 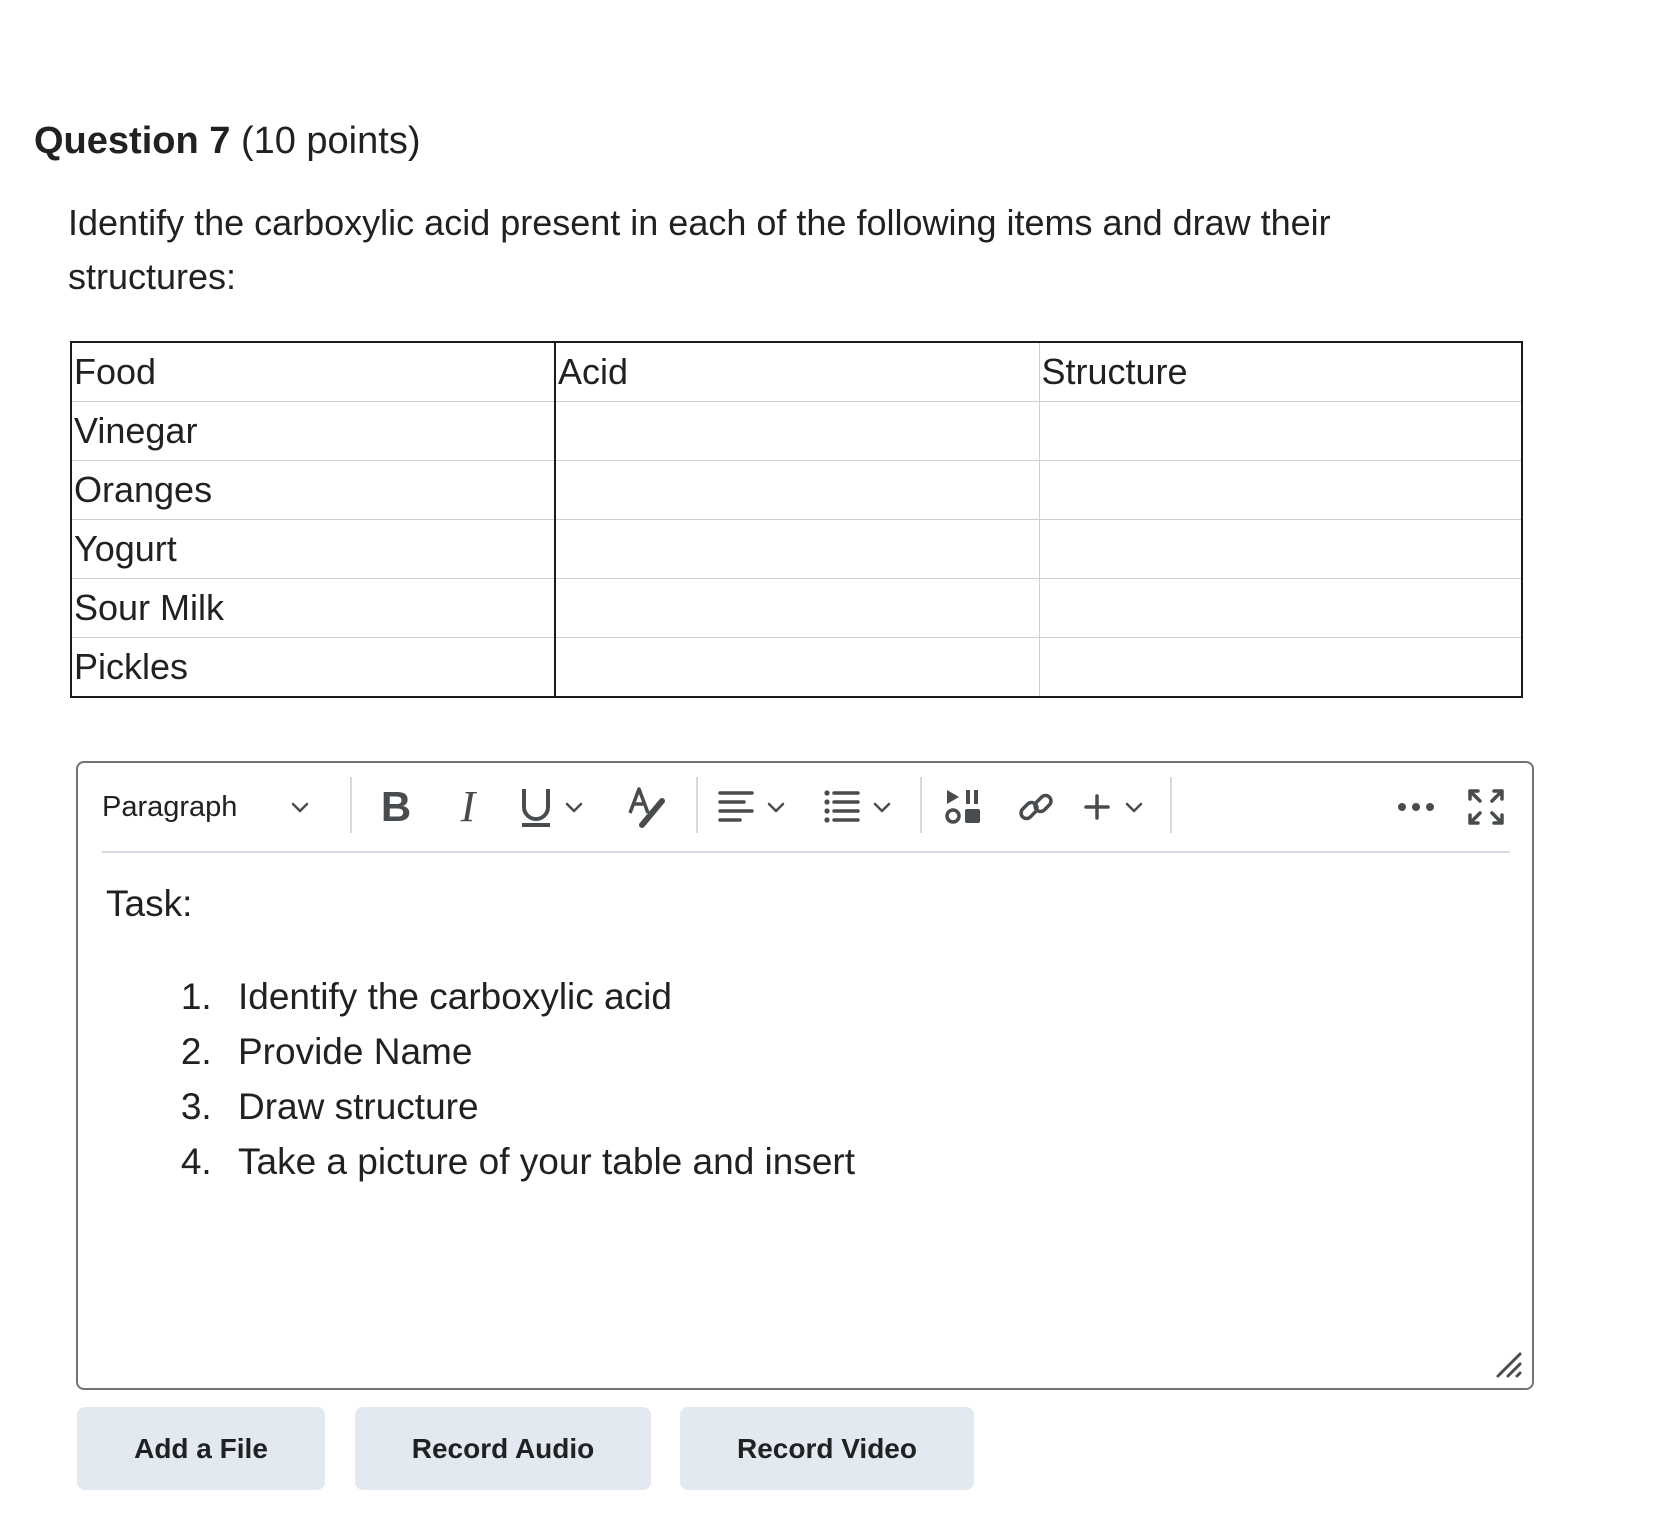 What do you see at coordinates (561, 807) in the screenshot?
I see `underline-button` at bounding box center [561, 807].